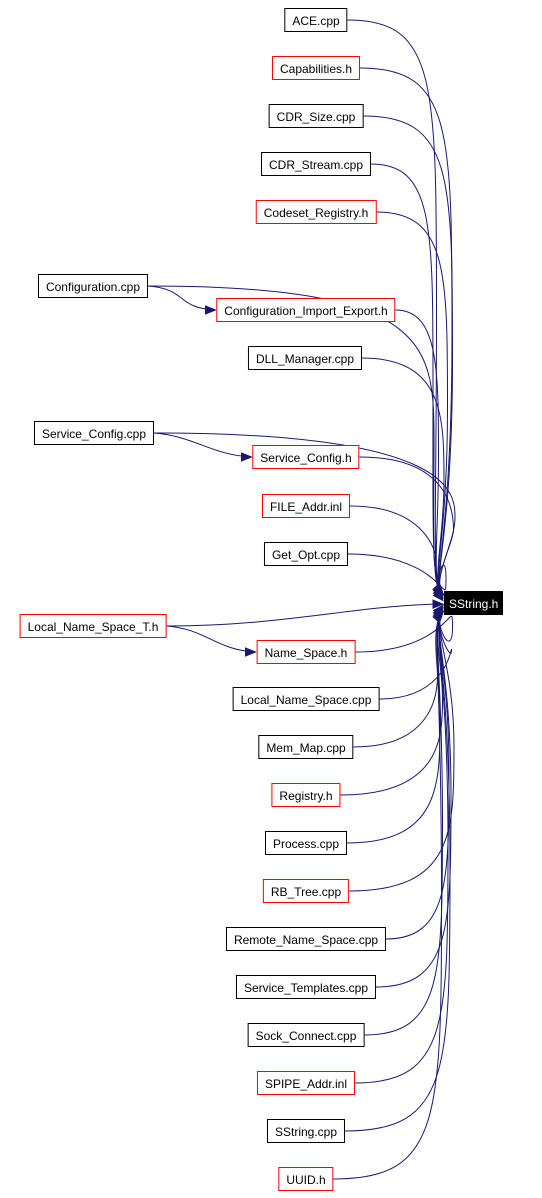  Describe the element at coordinates (306, 1131) in the screenshot. I see `node-sstring-cpp: SString.cpp` at that location.